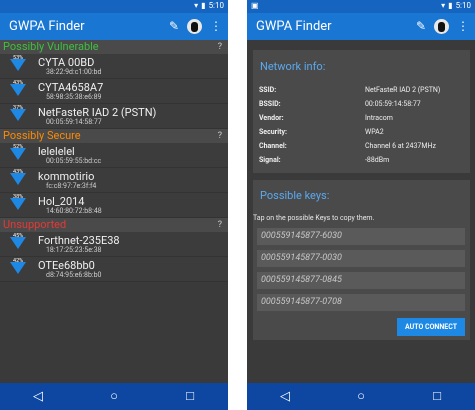  What do you see at coordinates (271, 118) in the screenshot?
I see `info-label: Vendor:` at bounding box center [271, 118].